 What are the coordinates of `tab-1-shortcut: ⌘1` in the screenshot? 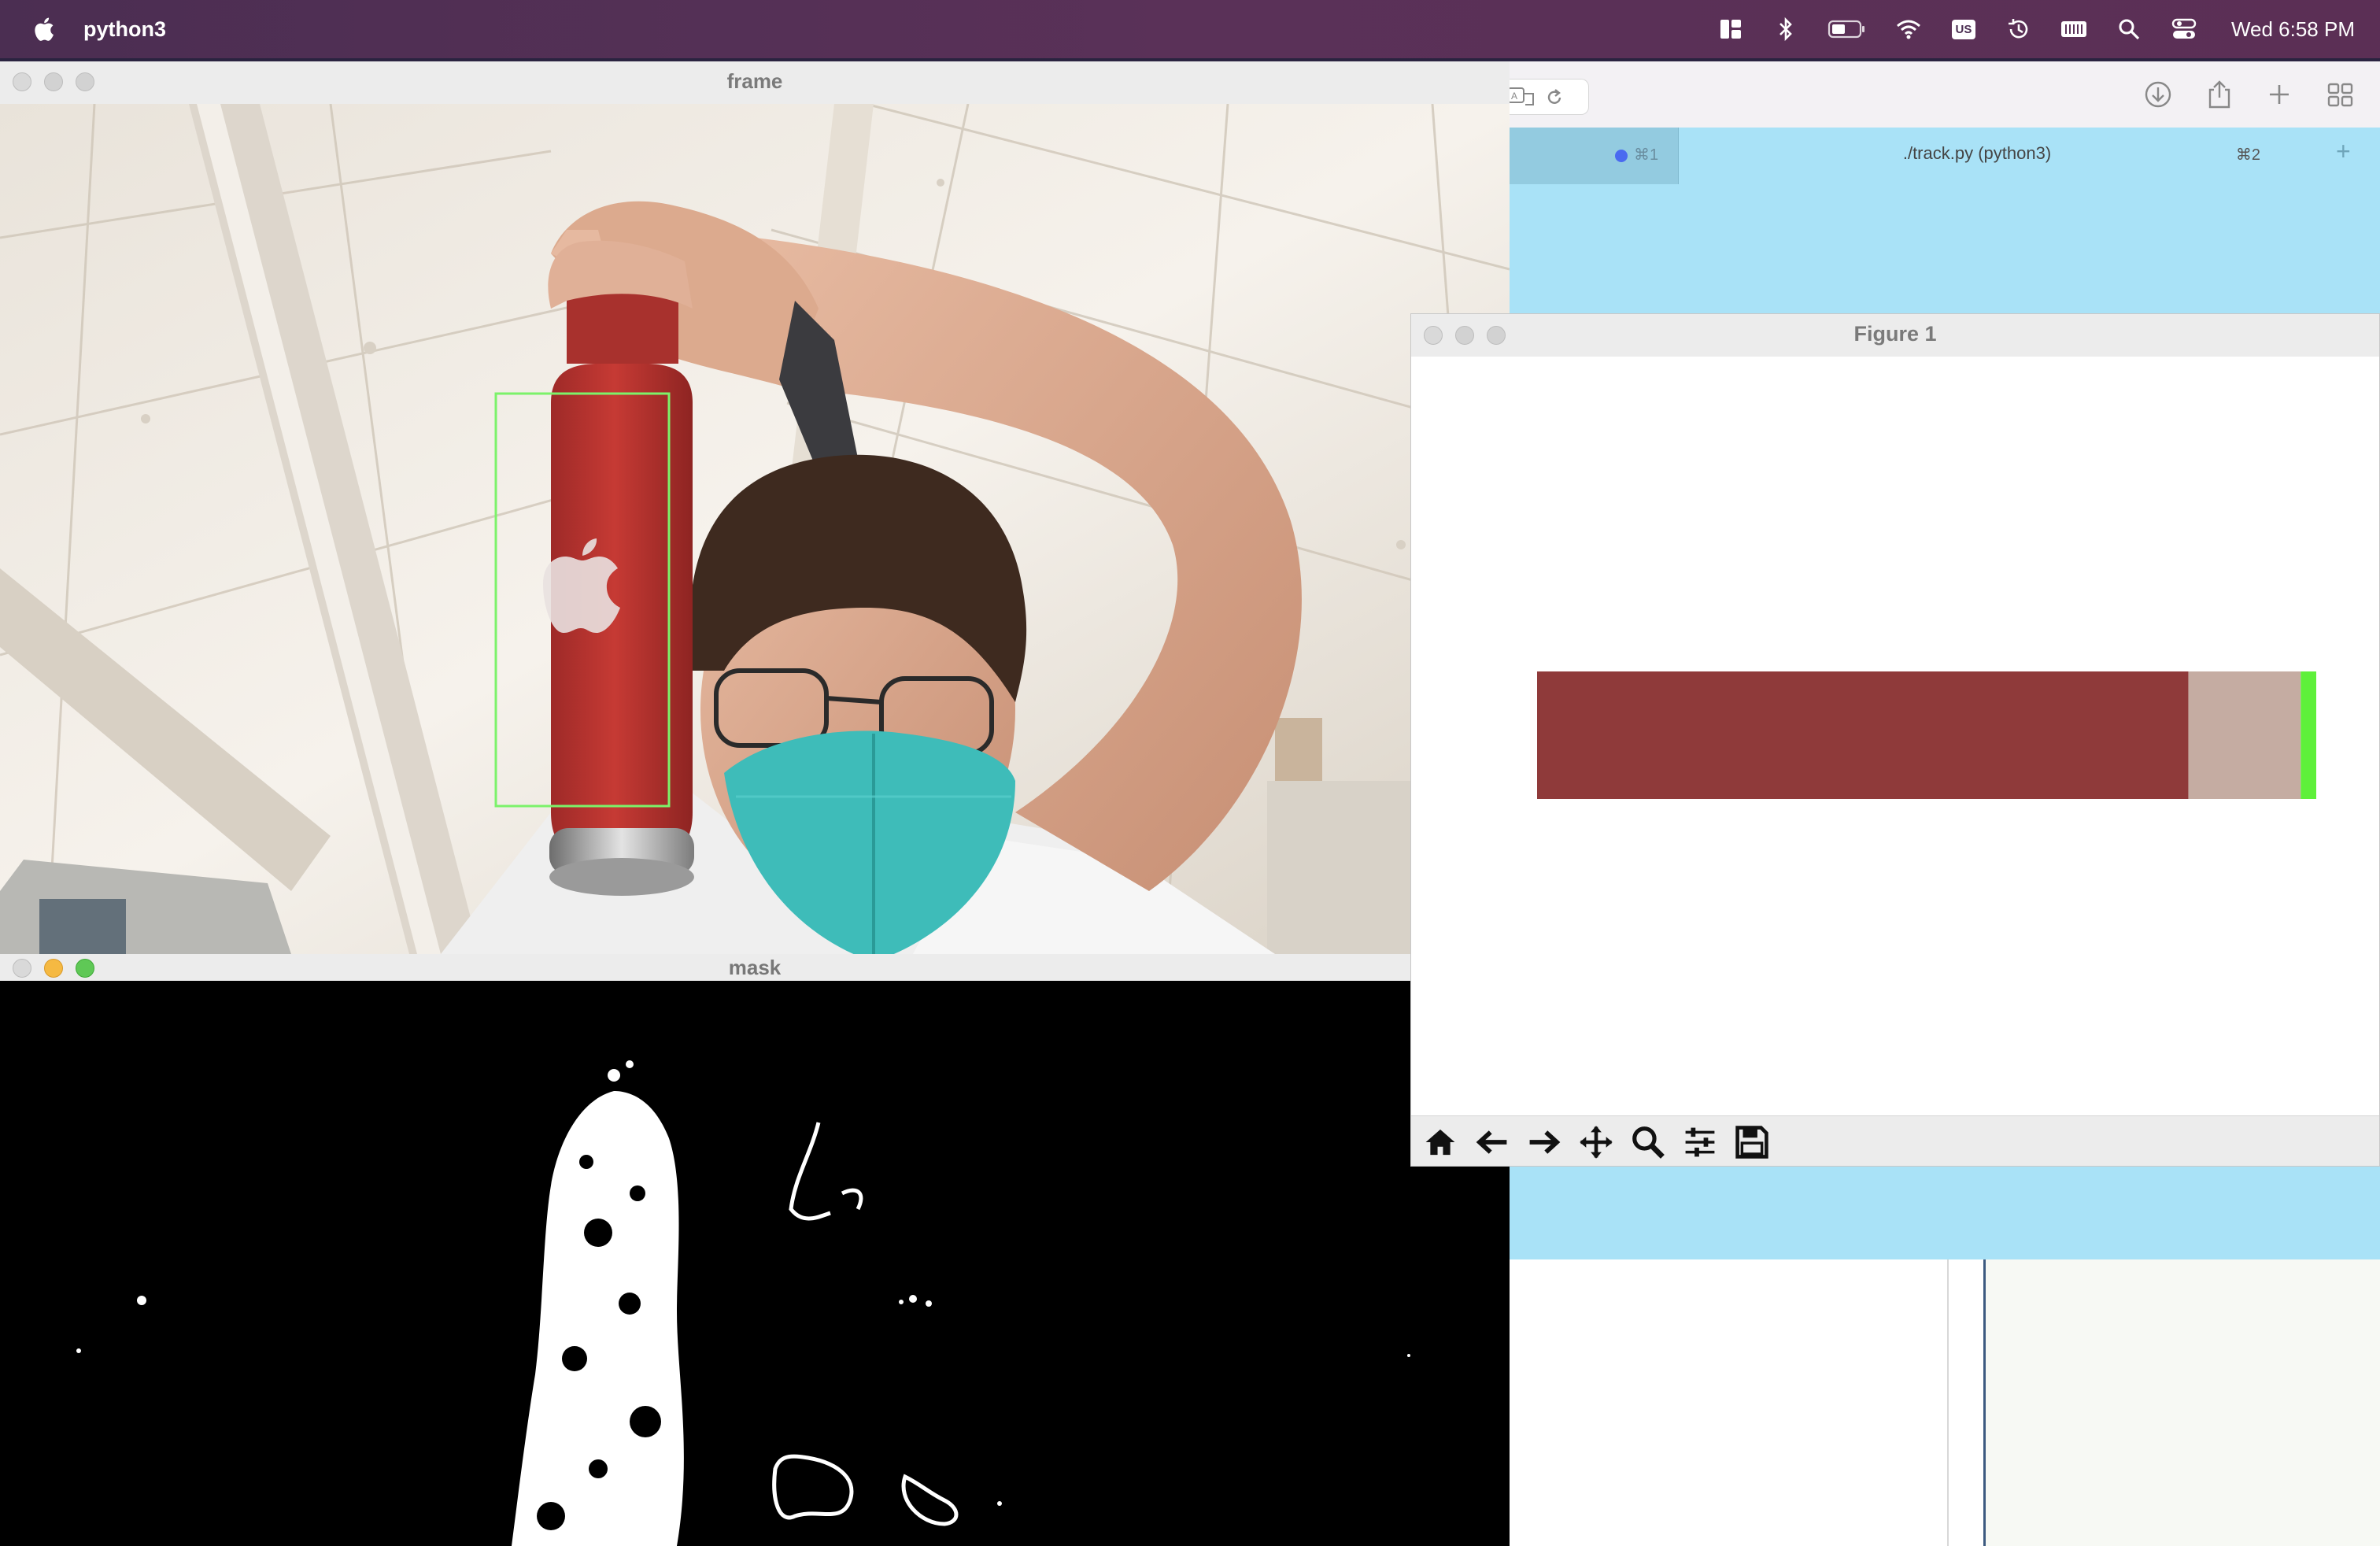 It's located at (1646, 155).